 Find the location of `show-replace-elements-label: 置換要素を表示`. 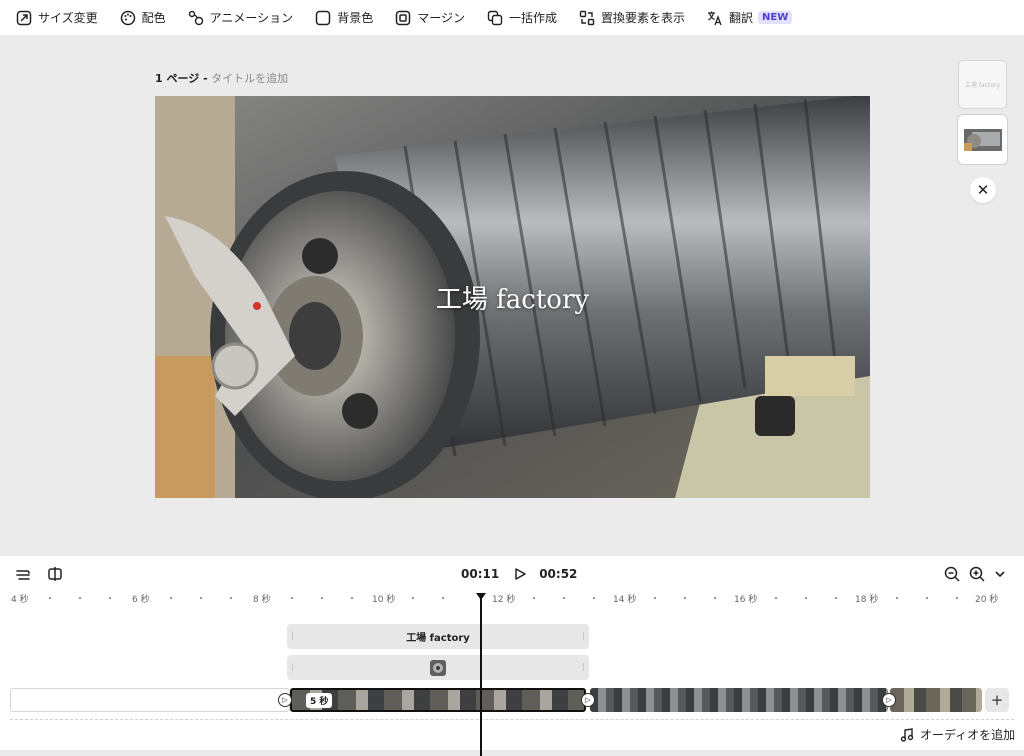

show-replace-elements-label: 置換要素を表示 is located at coordinates (642, 18).